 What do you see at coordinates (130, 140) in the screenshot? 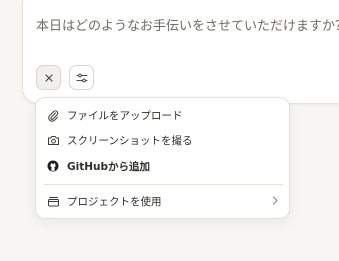
I see `menu-item-label: スクリーンショットを撮る` at bounding box center [130, 140].